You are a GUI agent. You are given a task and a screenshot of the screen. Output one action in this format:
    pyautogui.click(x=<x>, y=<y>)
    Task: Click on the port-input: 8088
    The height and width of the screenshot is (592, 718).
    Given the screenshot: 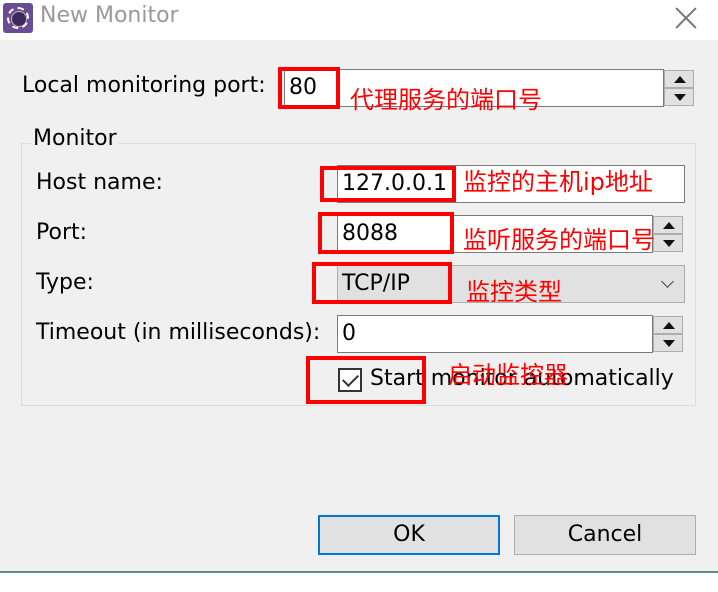 What is the action you would take?
    pyautogui.click(x=495, y=234)
    